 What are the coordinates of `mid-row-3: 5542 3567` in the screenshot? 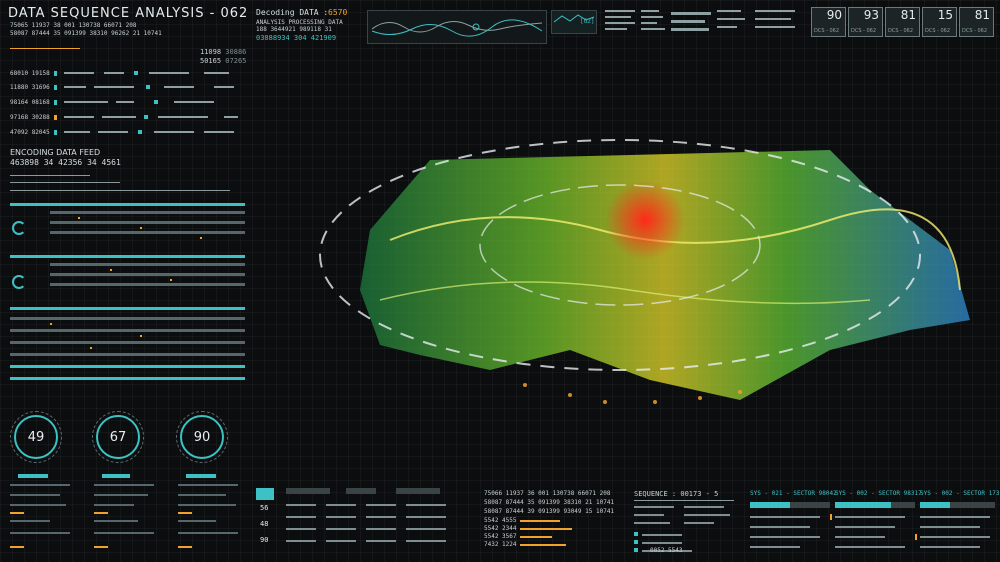 It's located at (500, 536).